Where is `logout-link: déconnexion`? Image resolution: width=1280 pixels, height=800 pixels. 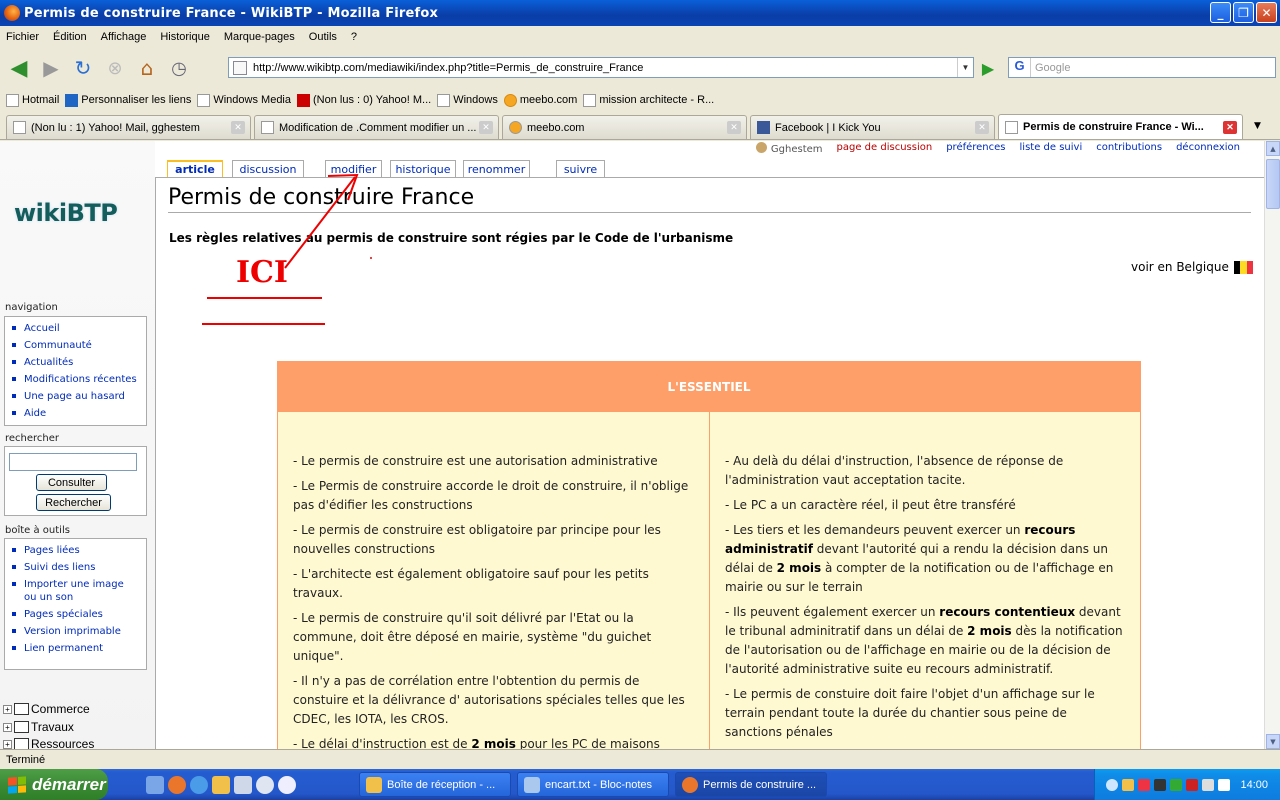
logout-link: déconnexion is located at coordinates (1208, 148).